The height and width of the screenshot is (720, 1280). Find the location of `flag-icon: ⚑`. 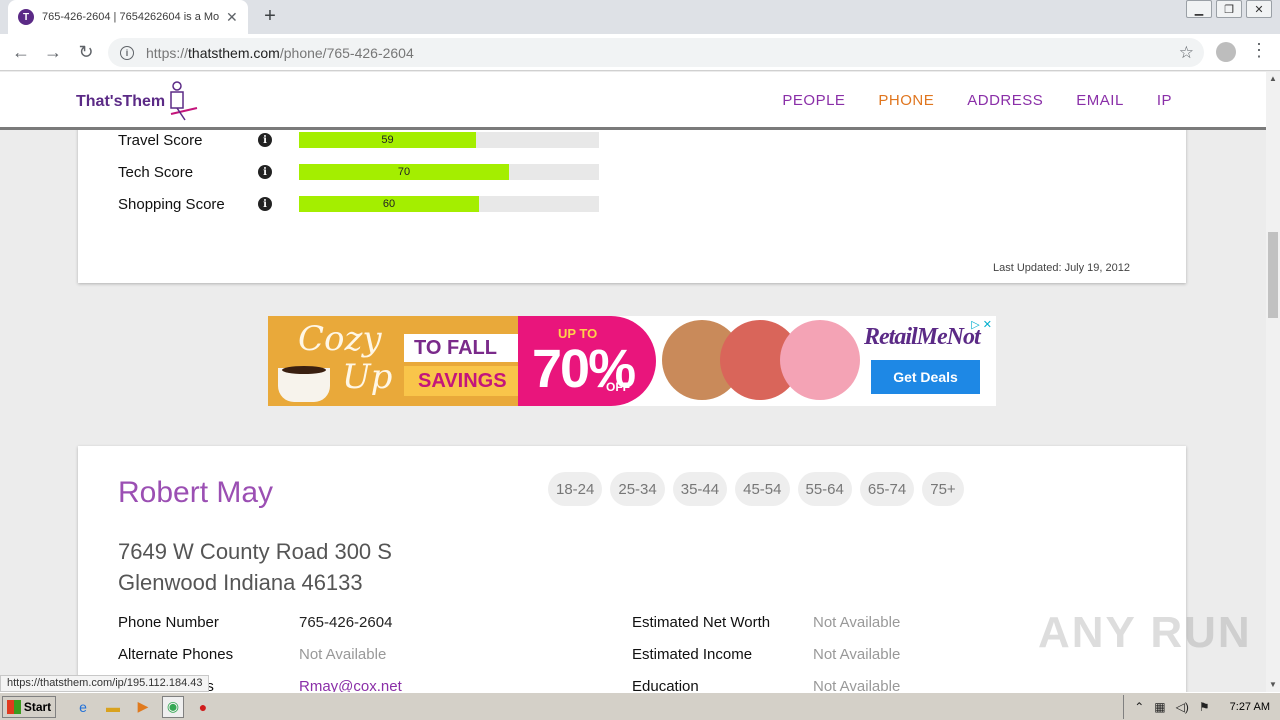

flag-icon: ⚑ is located at coordinates (1204, 707).